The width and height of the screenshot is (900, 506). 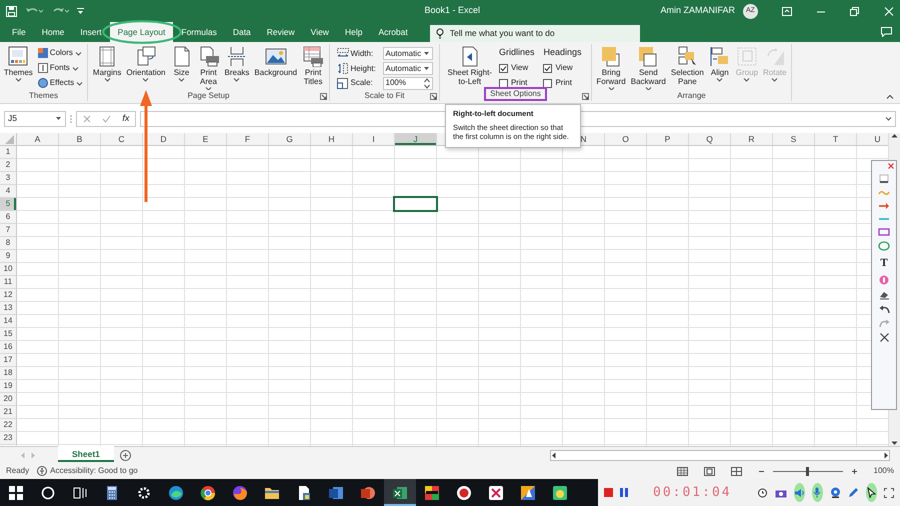 I want to click on column-header: B, so click(x=80, y=139).